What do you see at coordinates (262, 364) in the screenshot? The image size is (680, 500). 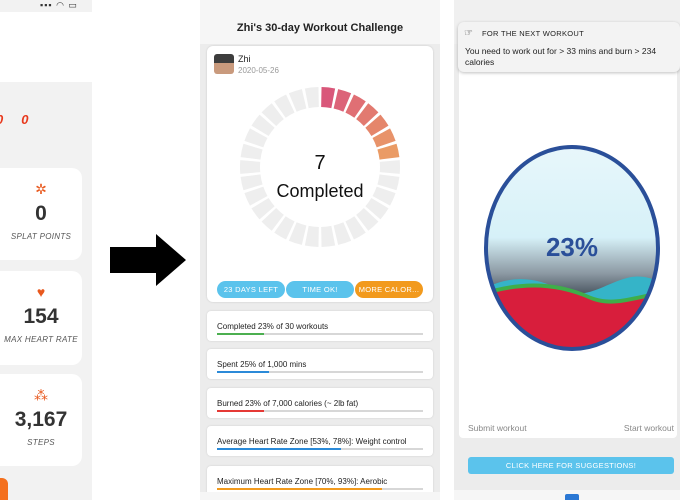 I see `stat-bar-text: Spent 25% of 1,000 mins` at bounding box center [262, 364].